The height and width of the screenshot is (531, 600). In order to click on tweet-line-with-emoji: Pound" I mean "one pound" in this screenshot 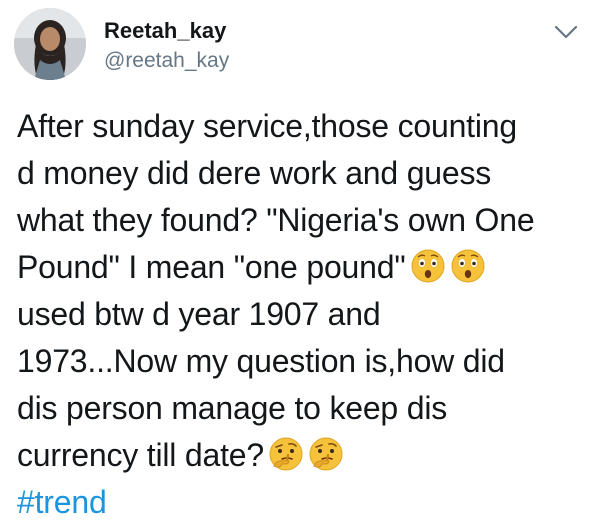, I will do `click(302, 267)`.